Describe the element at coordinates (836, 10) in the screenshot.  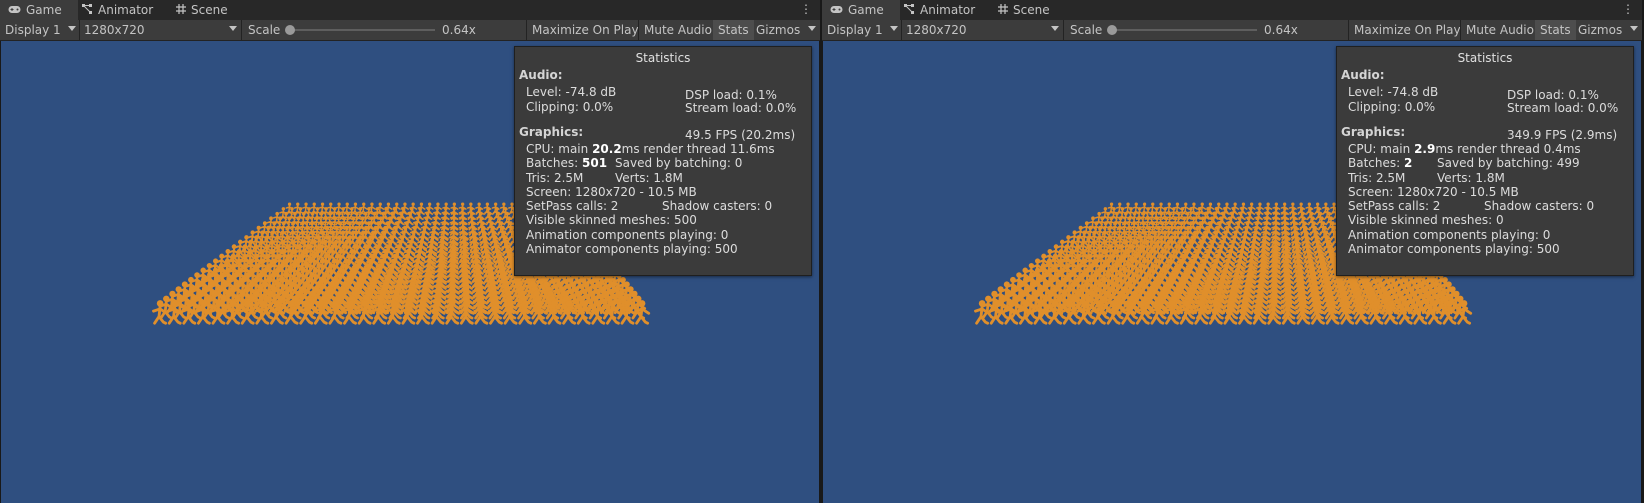
I see `gamepad-icon` at that location.